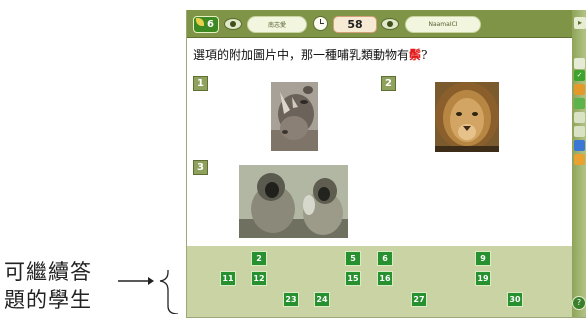 This screenshot has width=586, height=320. What do you see at coordinates (379, 24) in the screenshot?
I see `toolbar: 6 南志愛 58 NaamaICI` at bounding box center [379, 24].